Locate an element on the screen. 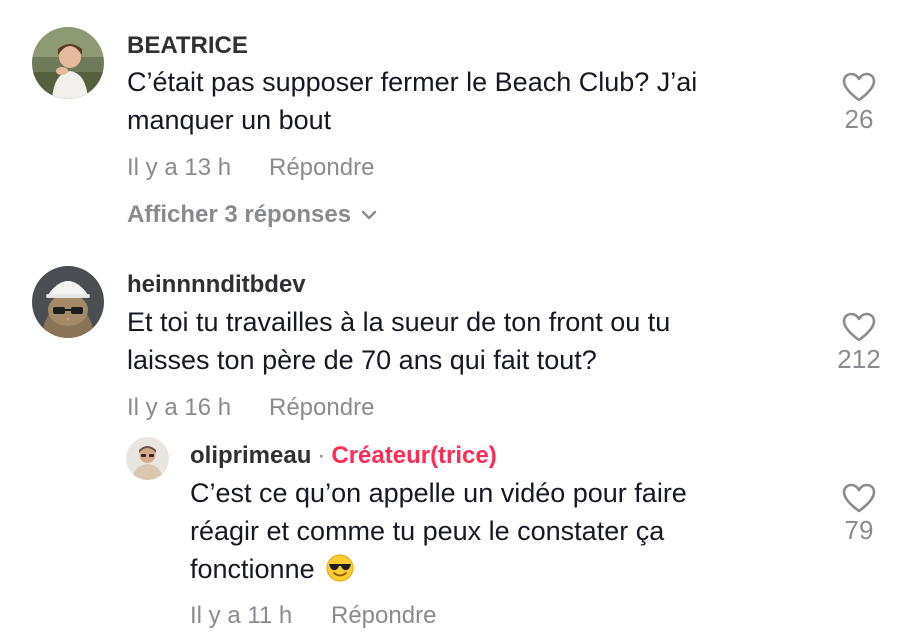  sunglasses-emoji-icon is located at coordinates (340, 573).